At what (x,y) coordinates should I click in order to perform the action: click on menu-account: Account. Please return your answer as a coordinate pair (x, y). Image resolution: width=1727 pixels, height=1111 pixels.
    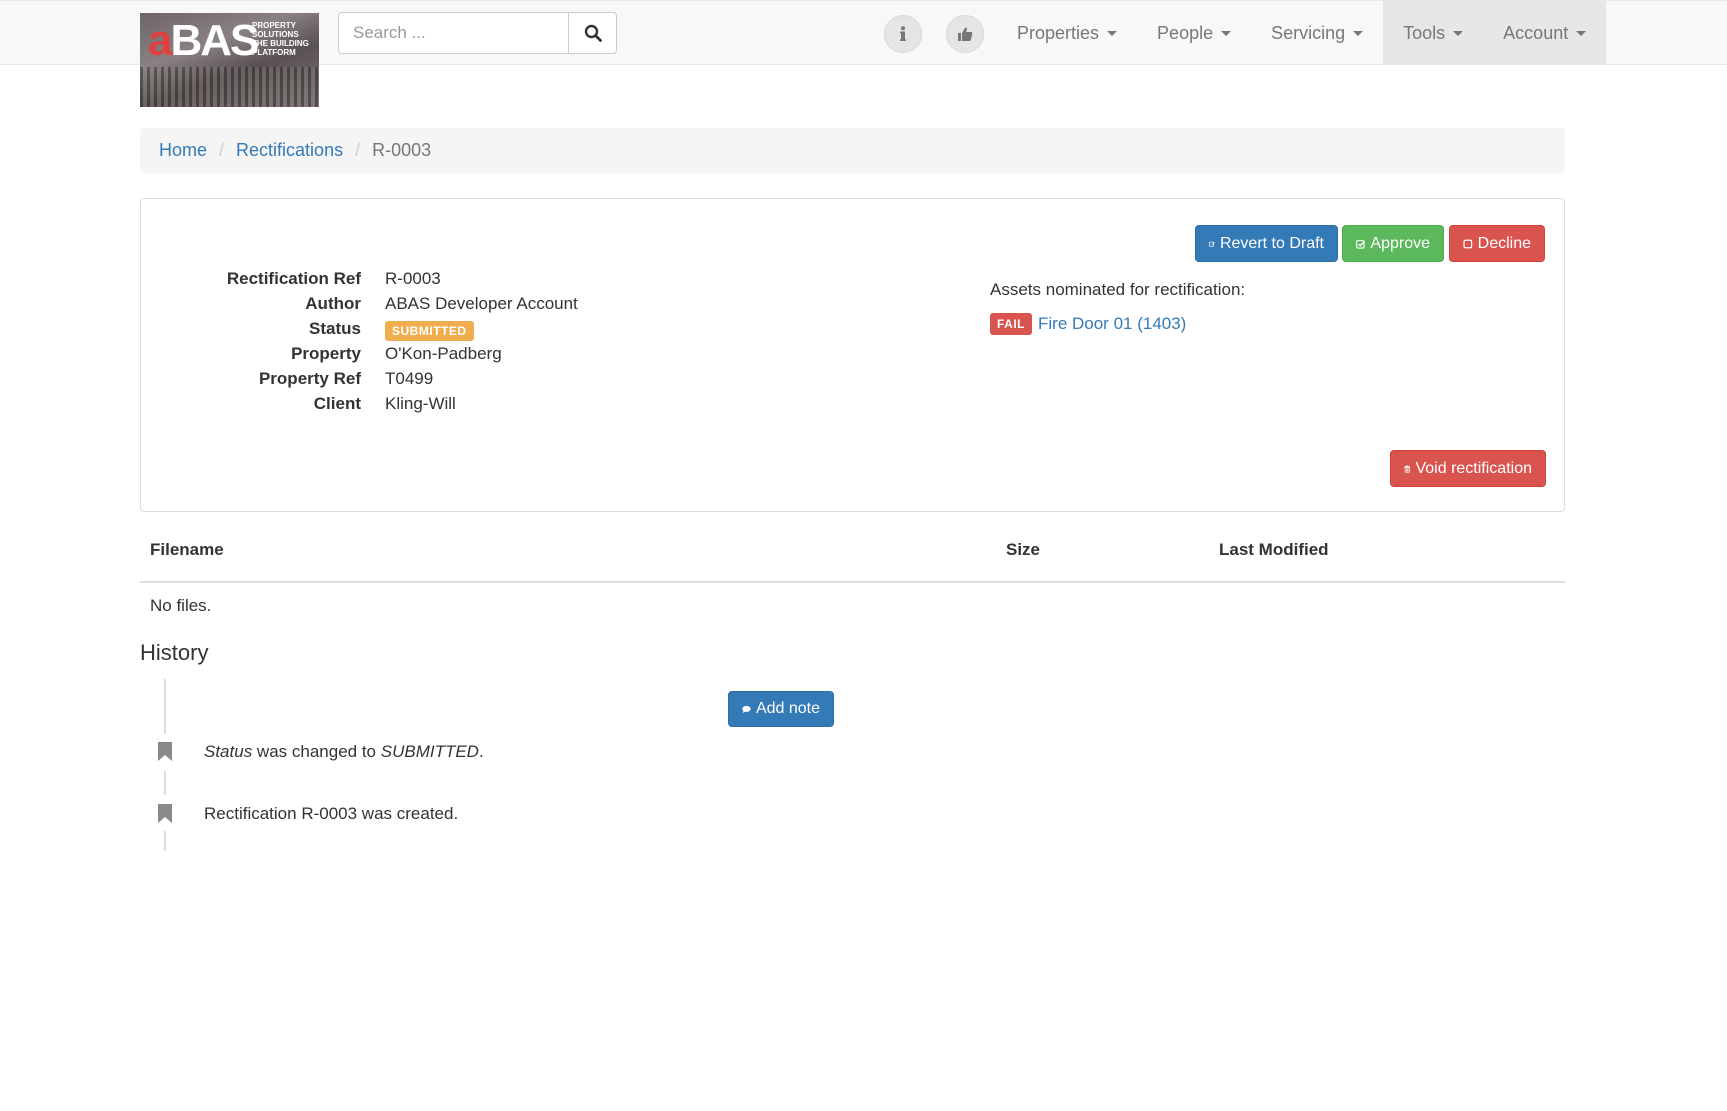
    Looking at the image, I should click on (1545, 33).